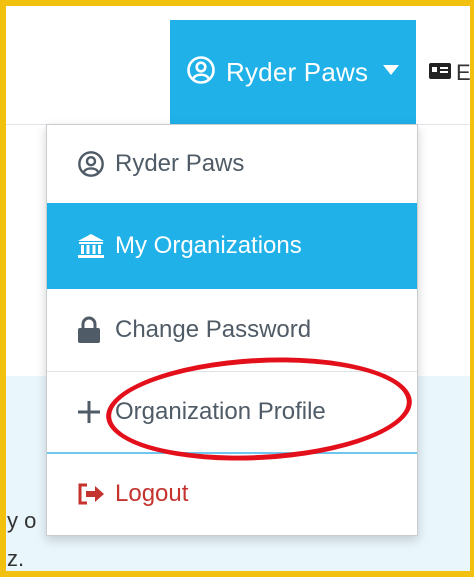  Describe the element at coordinates (440, 73) in the screenshot. I see `id-card-icon` at that location.